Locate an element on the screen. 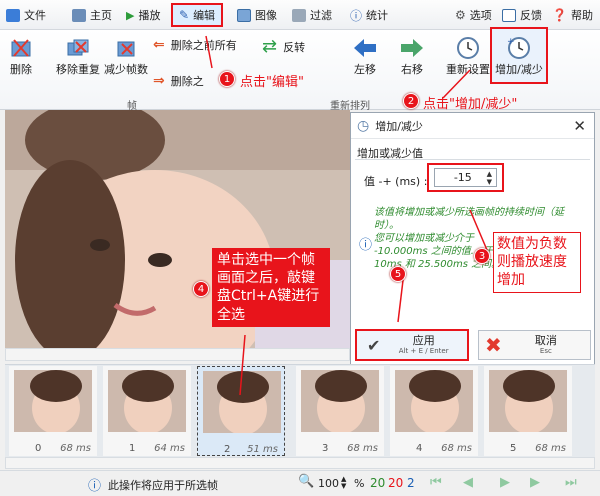 The width and height of the screenshot is (600, 496). annotation-step-1: 点击"编辑" is located at coordinates (272, 82).